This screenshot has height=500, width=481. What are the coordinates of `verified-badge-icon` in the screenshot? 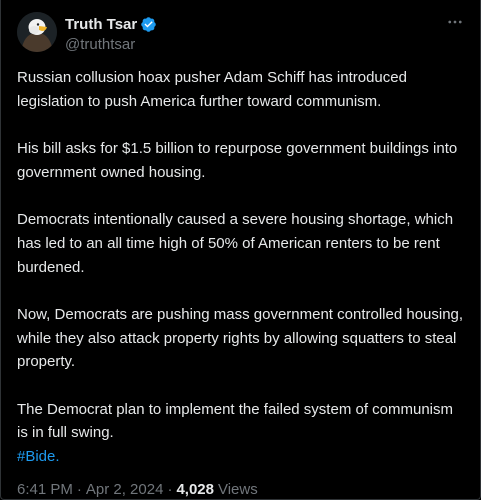 It's located at (148, 24).